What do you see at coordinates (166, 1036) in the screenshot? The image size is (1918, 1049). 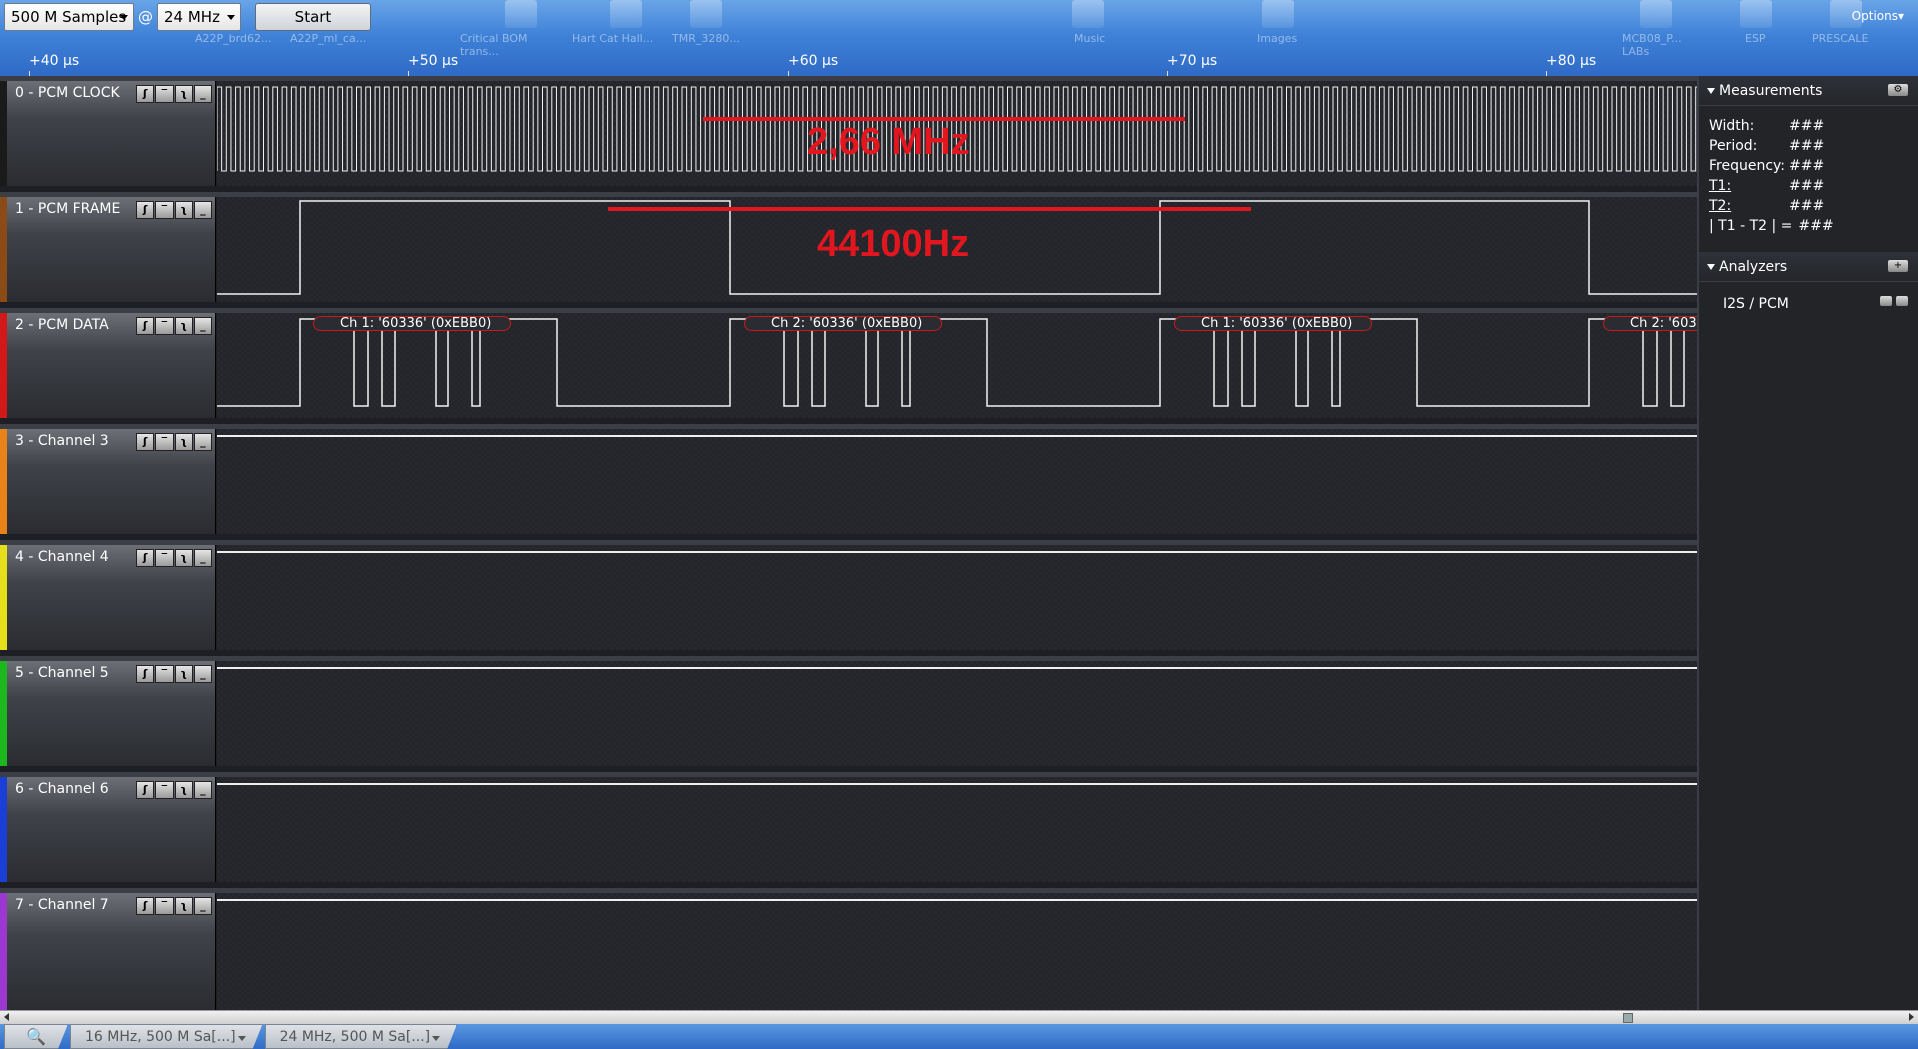 I see `tab-session-1: 16 MHz, 500 M Sa[...]` at bounding box center [166, 1036].